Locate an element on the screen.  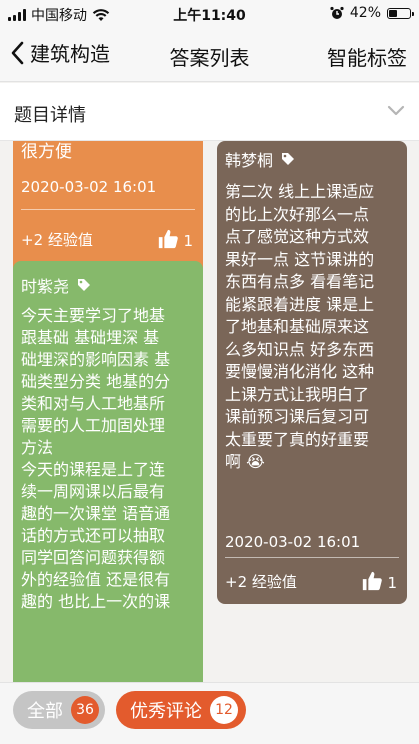
filter-bar: 全部 36 优秀评论 12 is located at coordinates (209, 713).